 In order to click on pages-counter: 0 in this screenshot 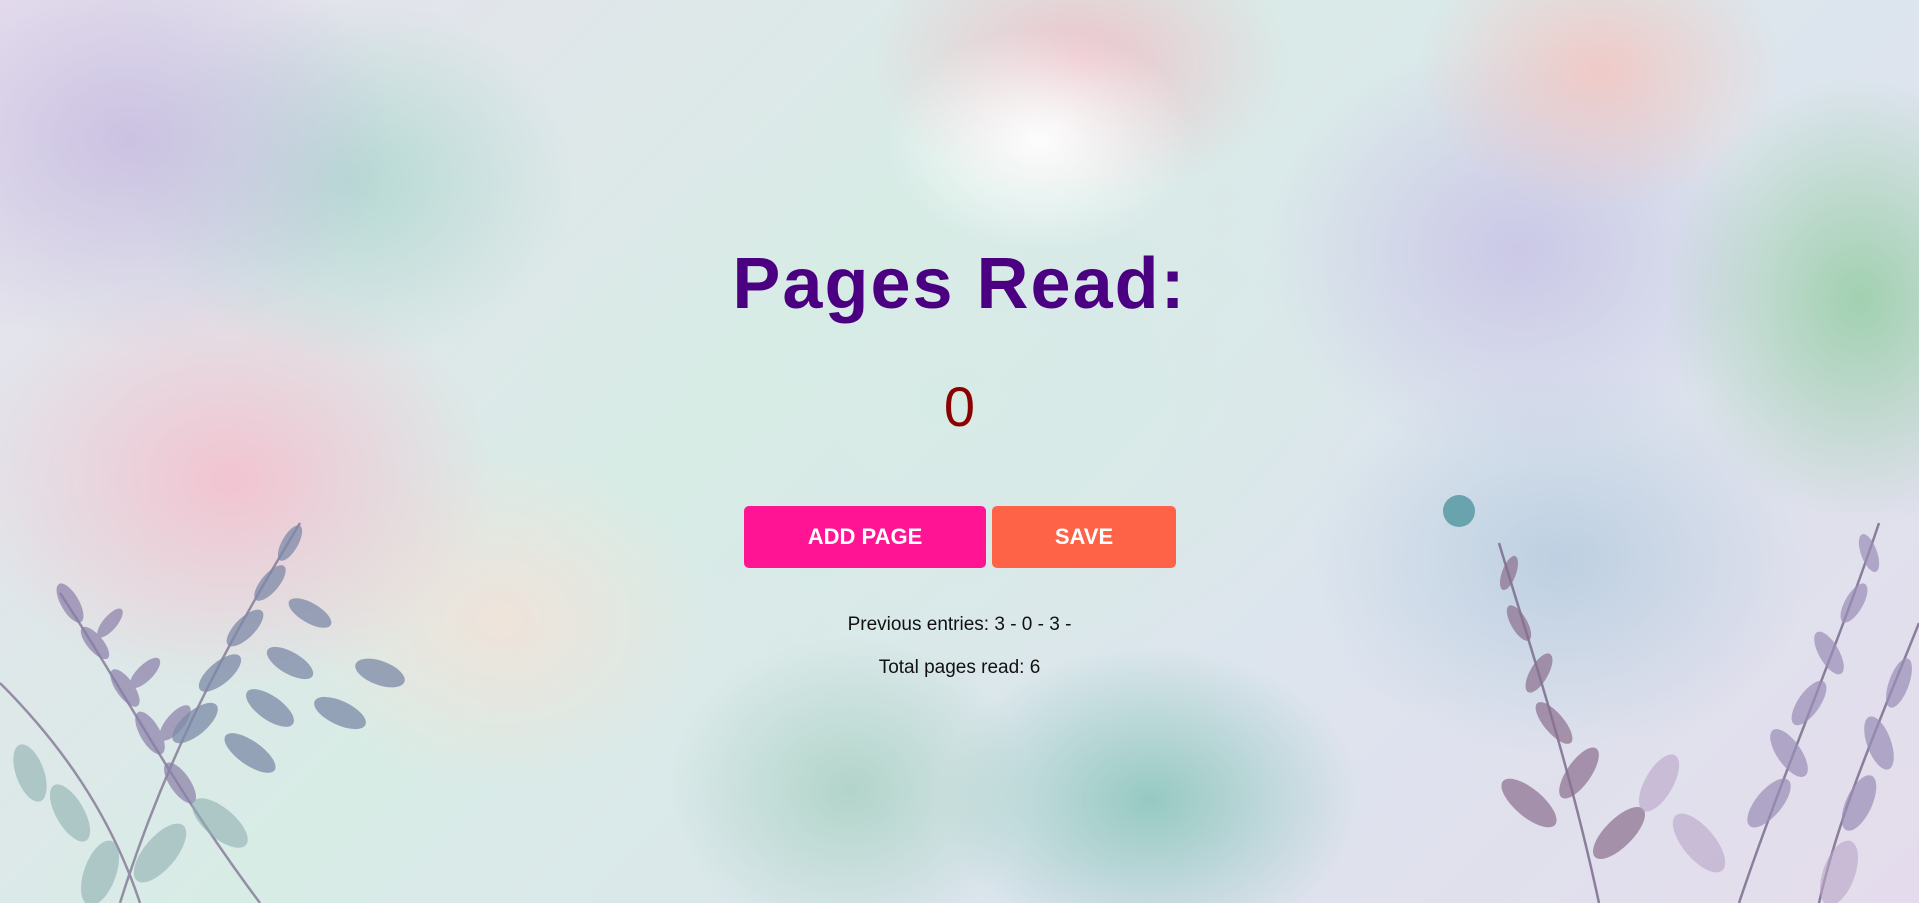, I will do `click(959, 406)`.